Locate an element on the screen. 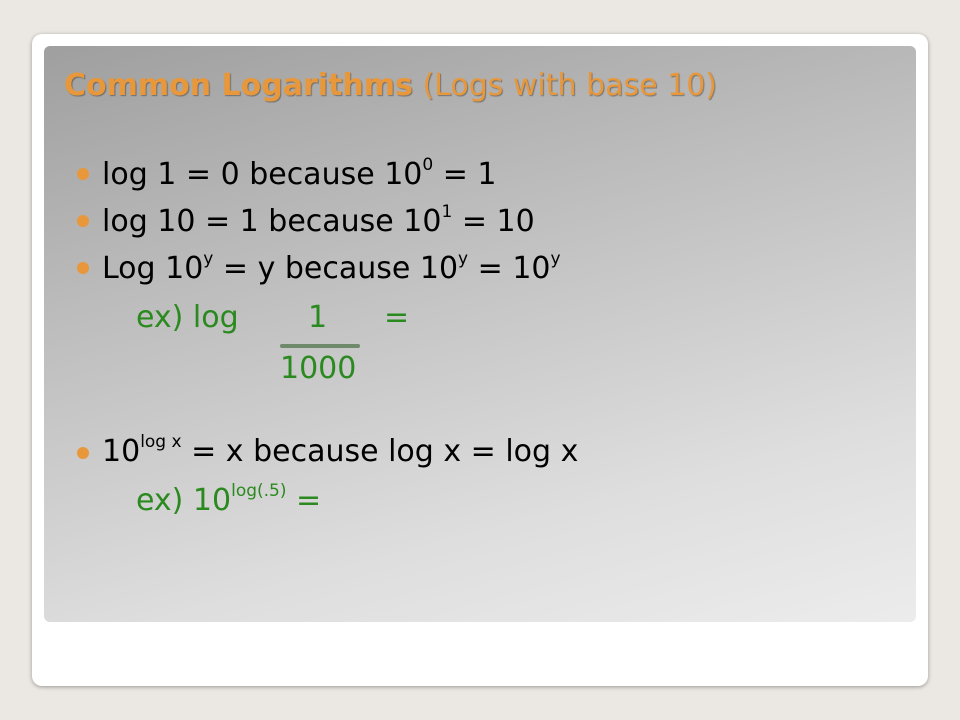  bullet-text: = x because log x = log x is located at coordinates (380, 451).